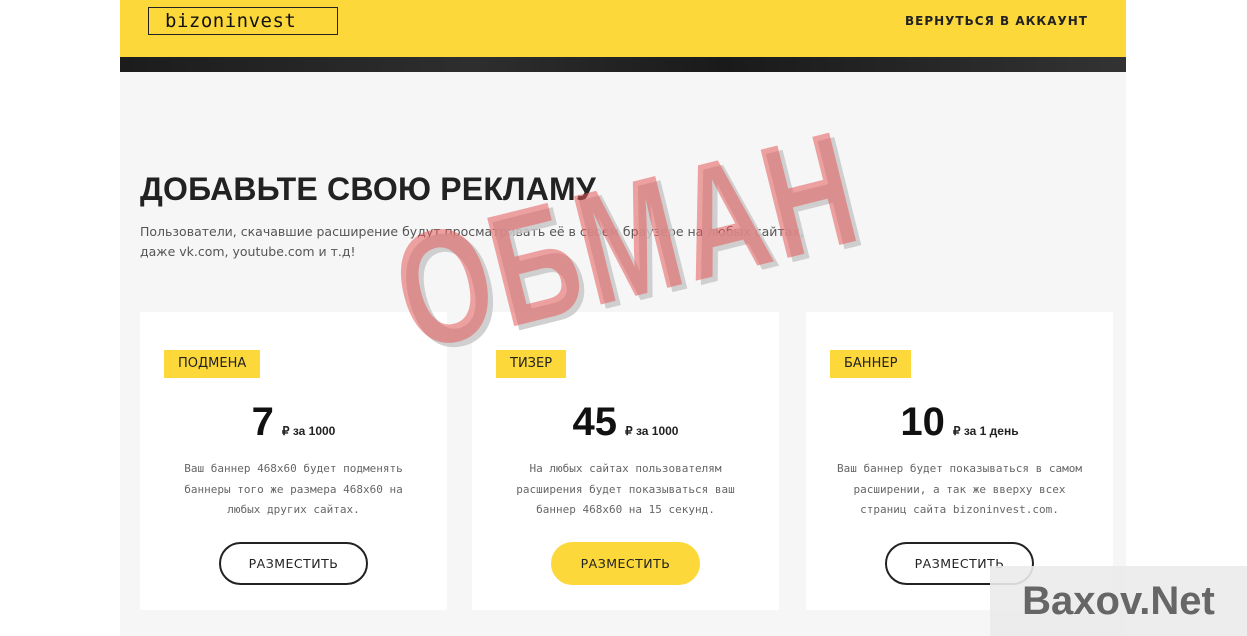 Image resolution: width=1247 pixels, height=636 pixels. I want to click on card-price: 10 ₽ за 1 день, so click(959, 422).